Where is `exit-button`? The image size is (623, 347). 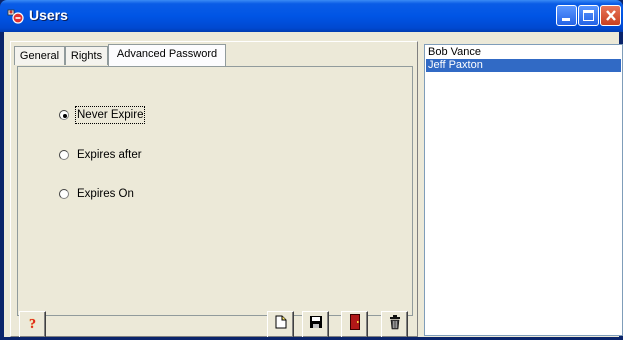
exit-button is located at coordinates (354, 324).